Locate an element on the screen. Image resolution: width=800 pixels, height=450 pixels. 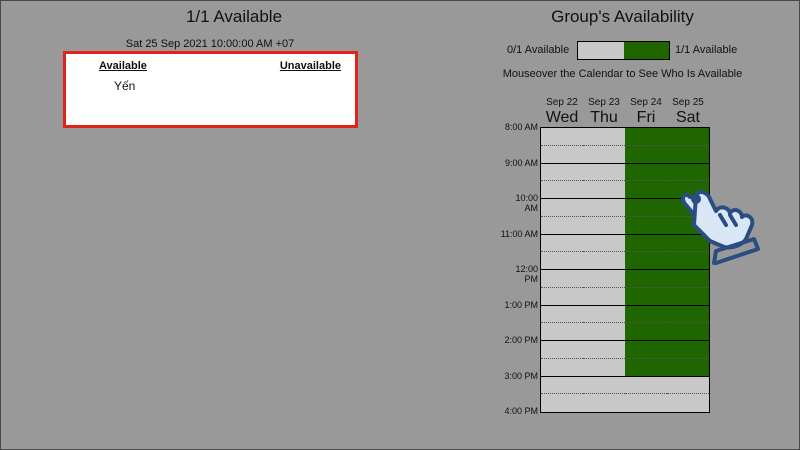
availability-legend-bar is located at coordinates (623, 50).